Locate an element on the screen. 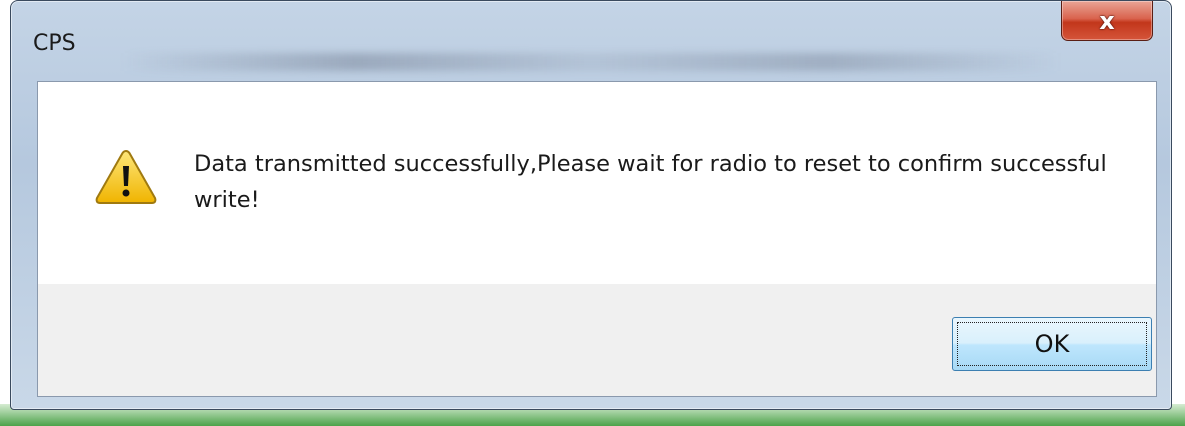 This screenshot has width=1185, height=426. close-button: x is located at coordinates (1107, 21).